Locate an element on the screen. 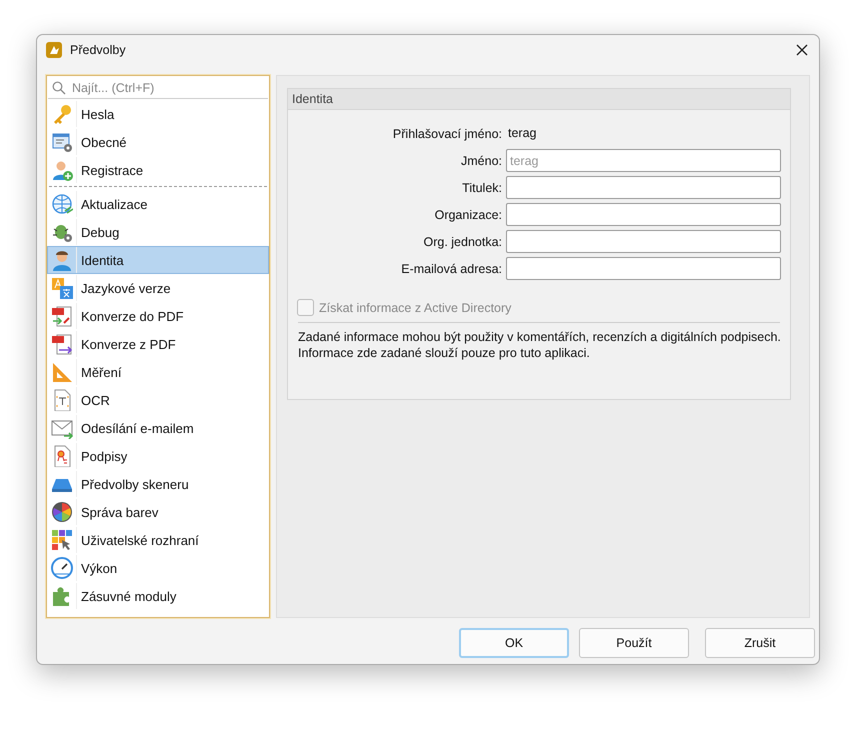 This screenshot has width=862, height=739. pdf-convert-icon is located at coordinates (62, 316).